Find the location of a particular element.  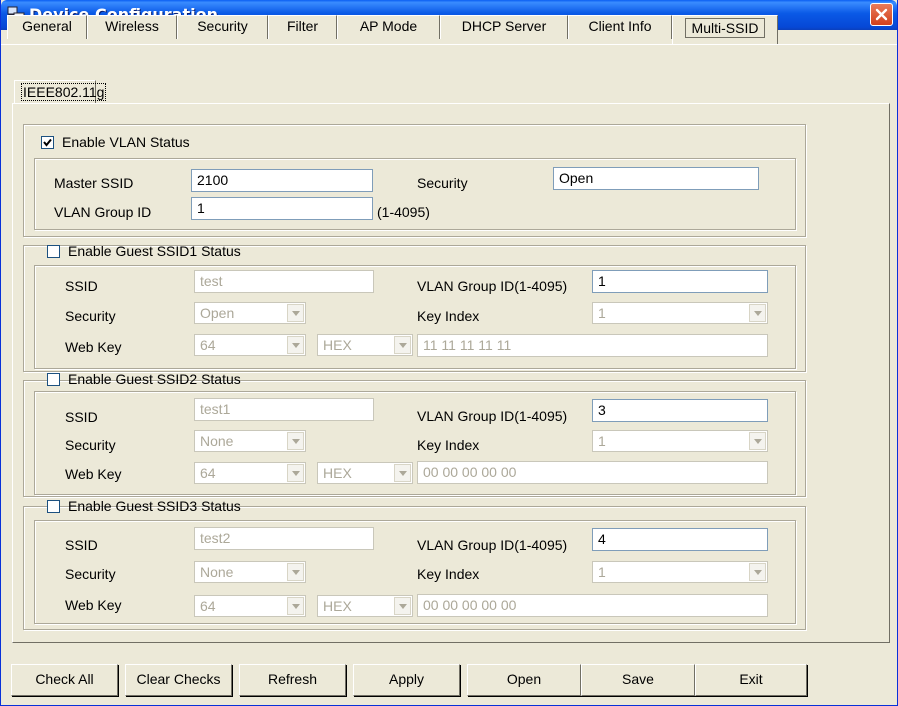

tab-ieee80211g: IEEE802.11g is located at coordinates (60, 92).